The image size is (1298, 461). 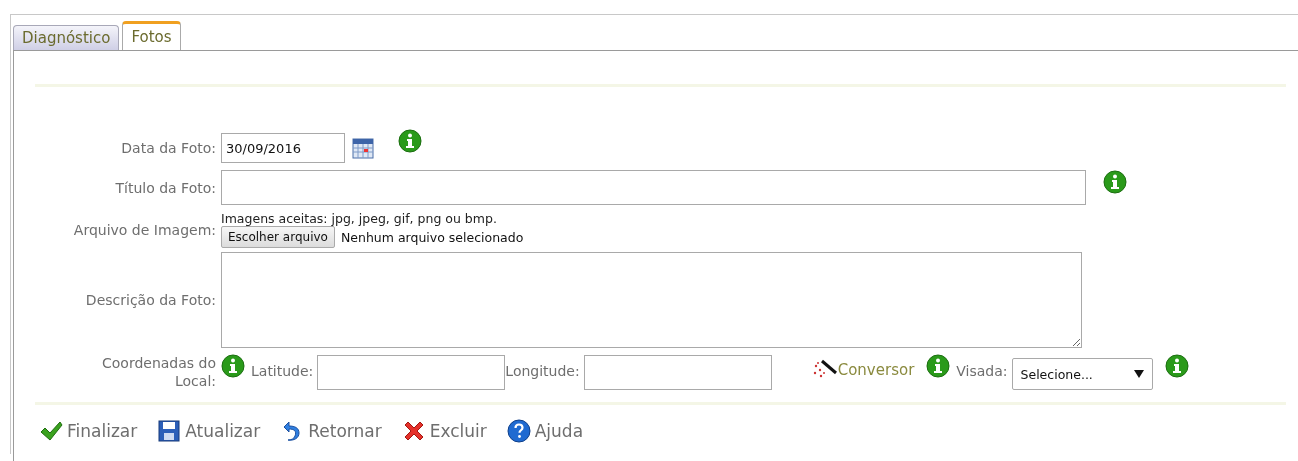 What do you see at coordinates (542, 371) in the screenshot?
I see `longitude-label: Longitude:` at bounding box center [542, 371].